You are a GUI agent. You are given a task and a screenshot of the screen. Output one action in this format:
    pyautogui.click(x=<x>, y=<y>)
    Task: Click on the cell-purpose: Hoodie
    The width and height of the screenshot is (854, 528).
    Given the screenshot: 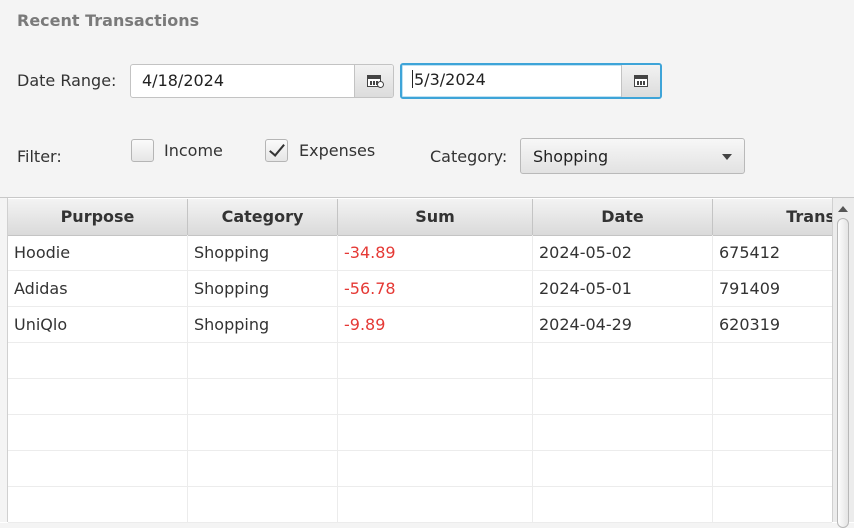 What is the action you would take?
    pyautogui.click(x=98, y=252)
    